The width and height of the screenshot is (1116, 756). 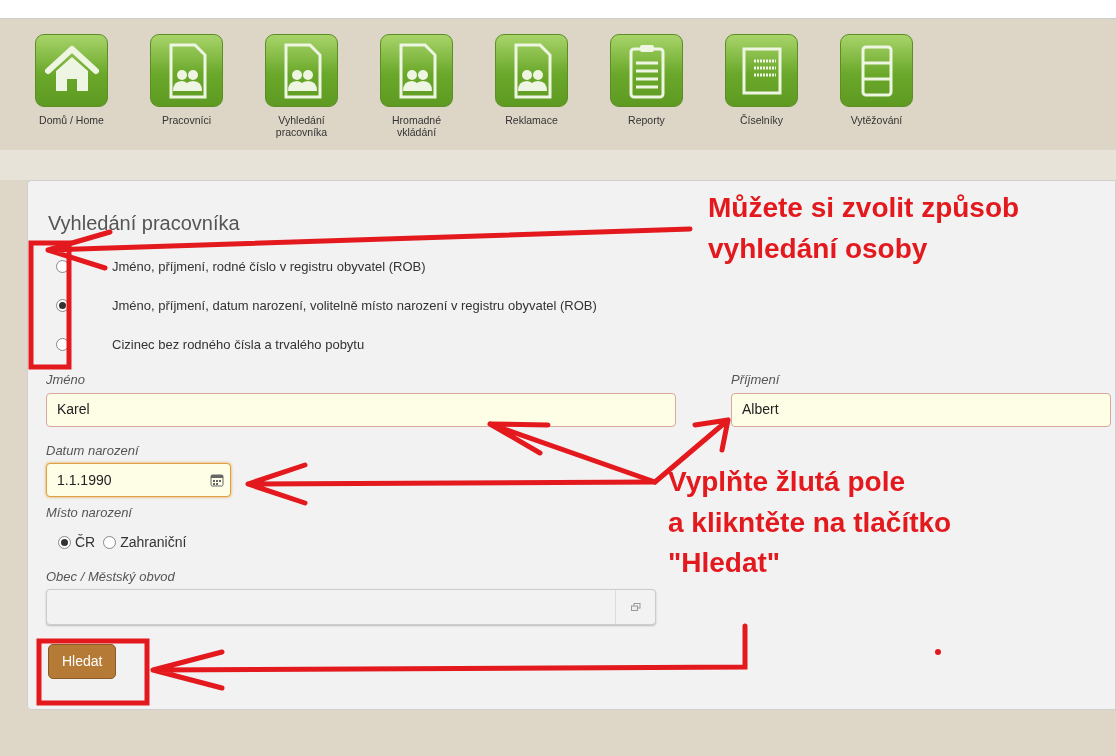 What do you see at coordinates (755, 380) in the screenshot?
I see `field-label: Příjmení` at bounding box center [755, 380].